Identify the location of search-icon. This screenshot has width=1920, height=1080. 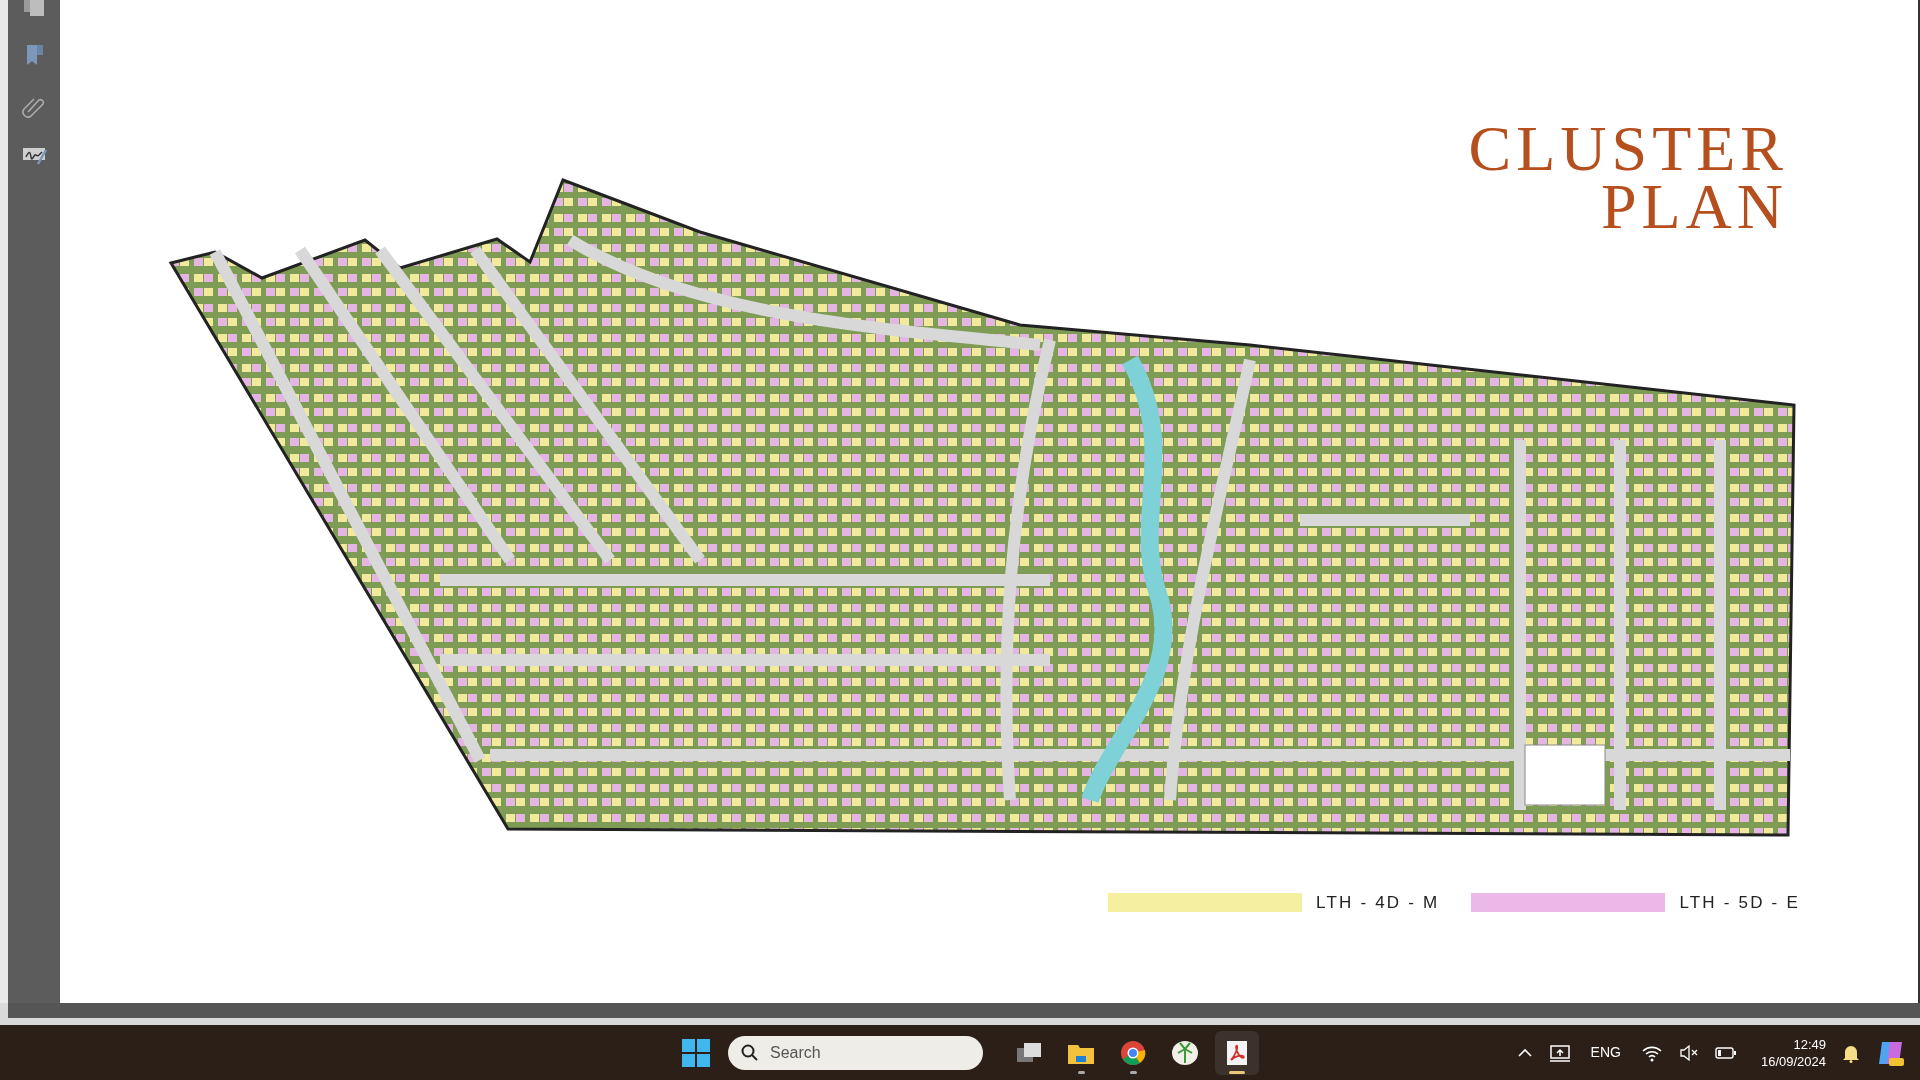
(750, 1052).